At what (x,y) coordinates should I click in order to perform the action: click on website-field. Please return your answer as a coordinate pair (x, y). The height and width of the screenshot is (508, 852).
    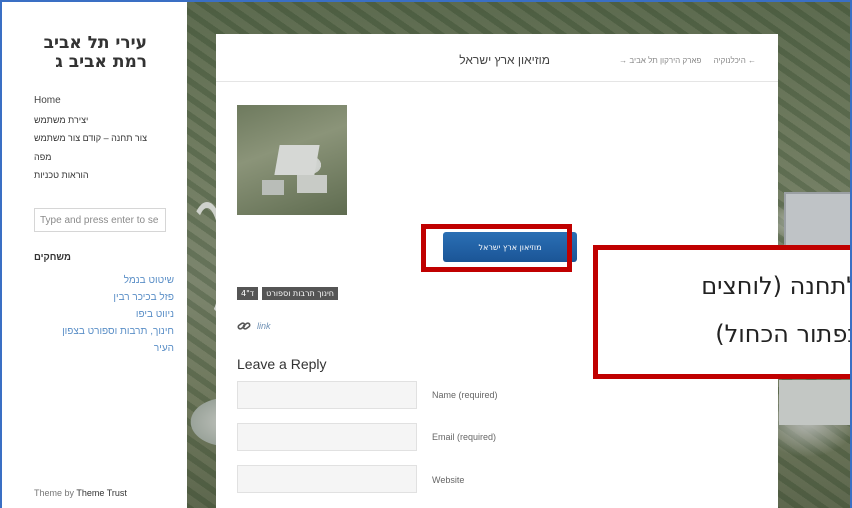
    Looking at the image, I should click on (327, 479).